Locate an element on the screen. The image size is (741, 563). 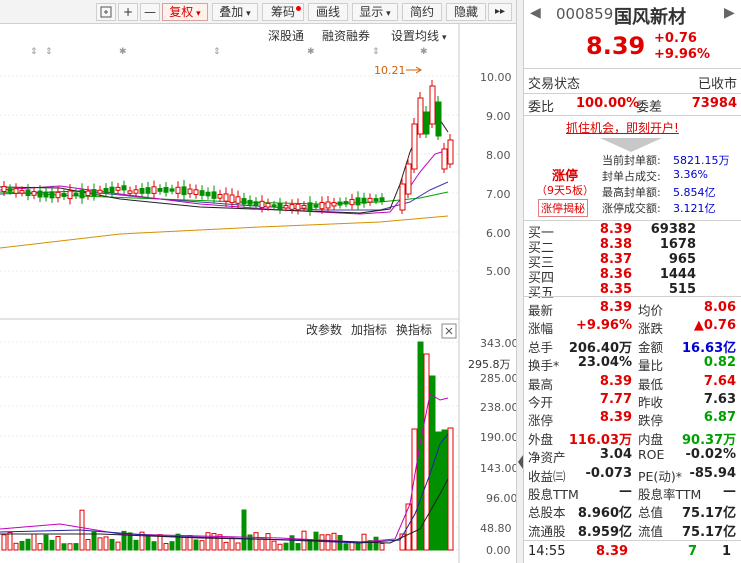
chips-button: 筹码 is located at coordinates (283, 12).